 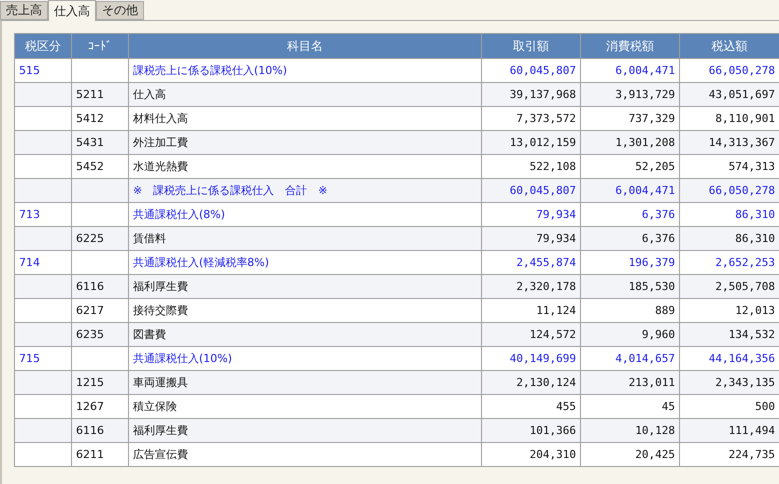 I want to click on total-cell: 2,343,135, so click(x=729, y=383).